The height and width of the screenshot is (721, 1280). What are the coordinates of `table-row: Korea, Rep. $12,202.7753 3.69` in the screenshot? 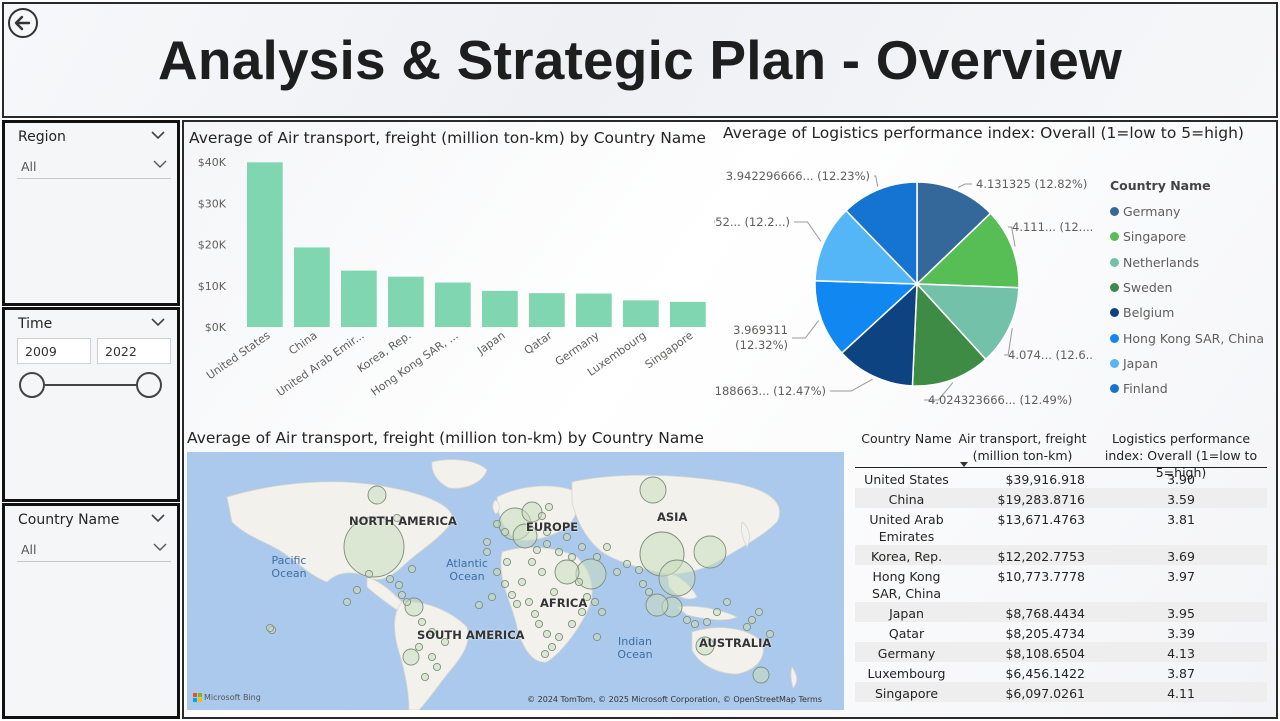 It's located at (1061, 555).